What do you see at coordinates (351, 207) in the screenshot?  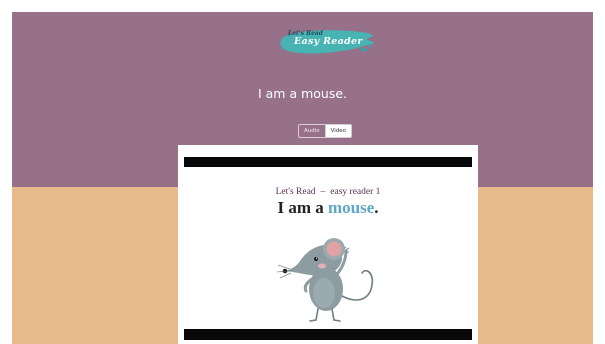 I see `sentence-highlight-word: mouse` at bounding box center [351, 207].